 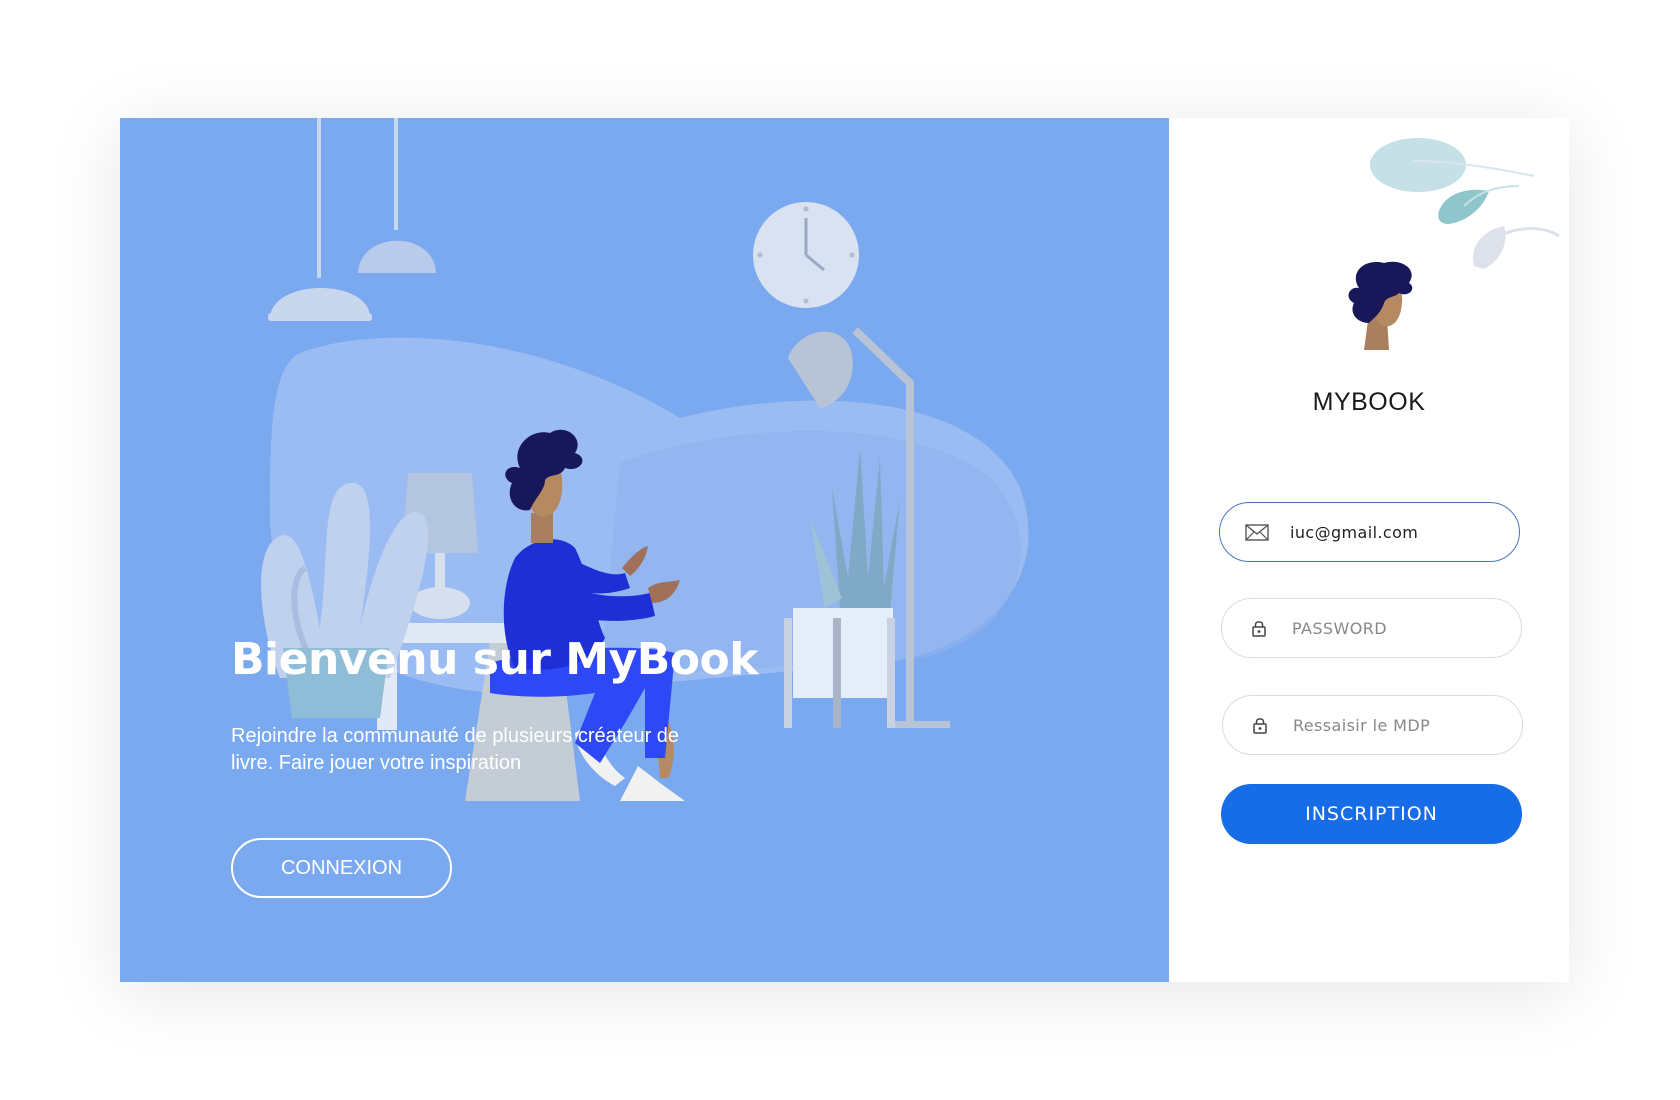 I want to click on brand-name: MYBOOK, so click(x=1369, y=402).